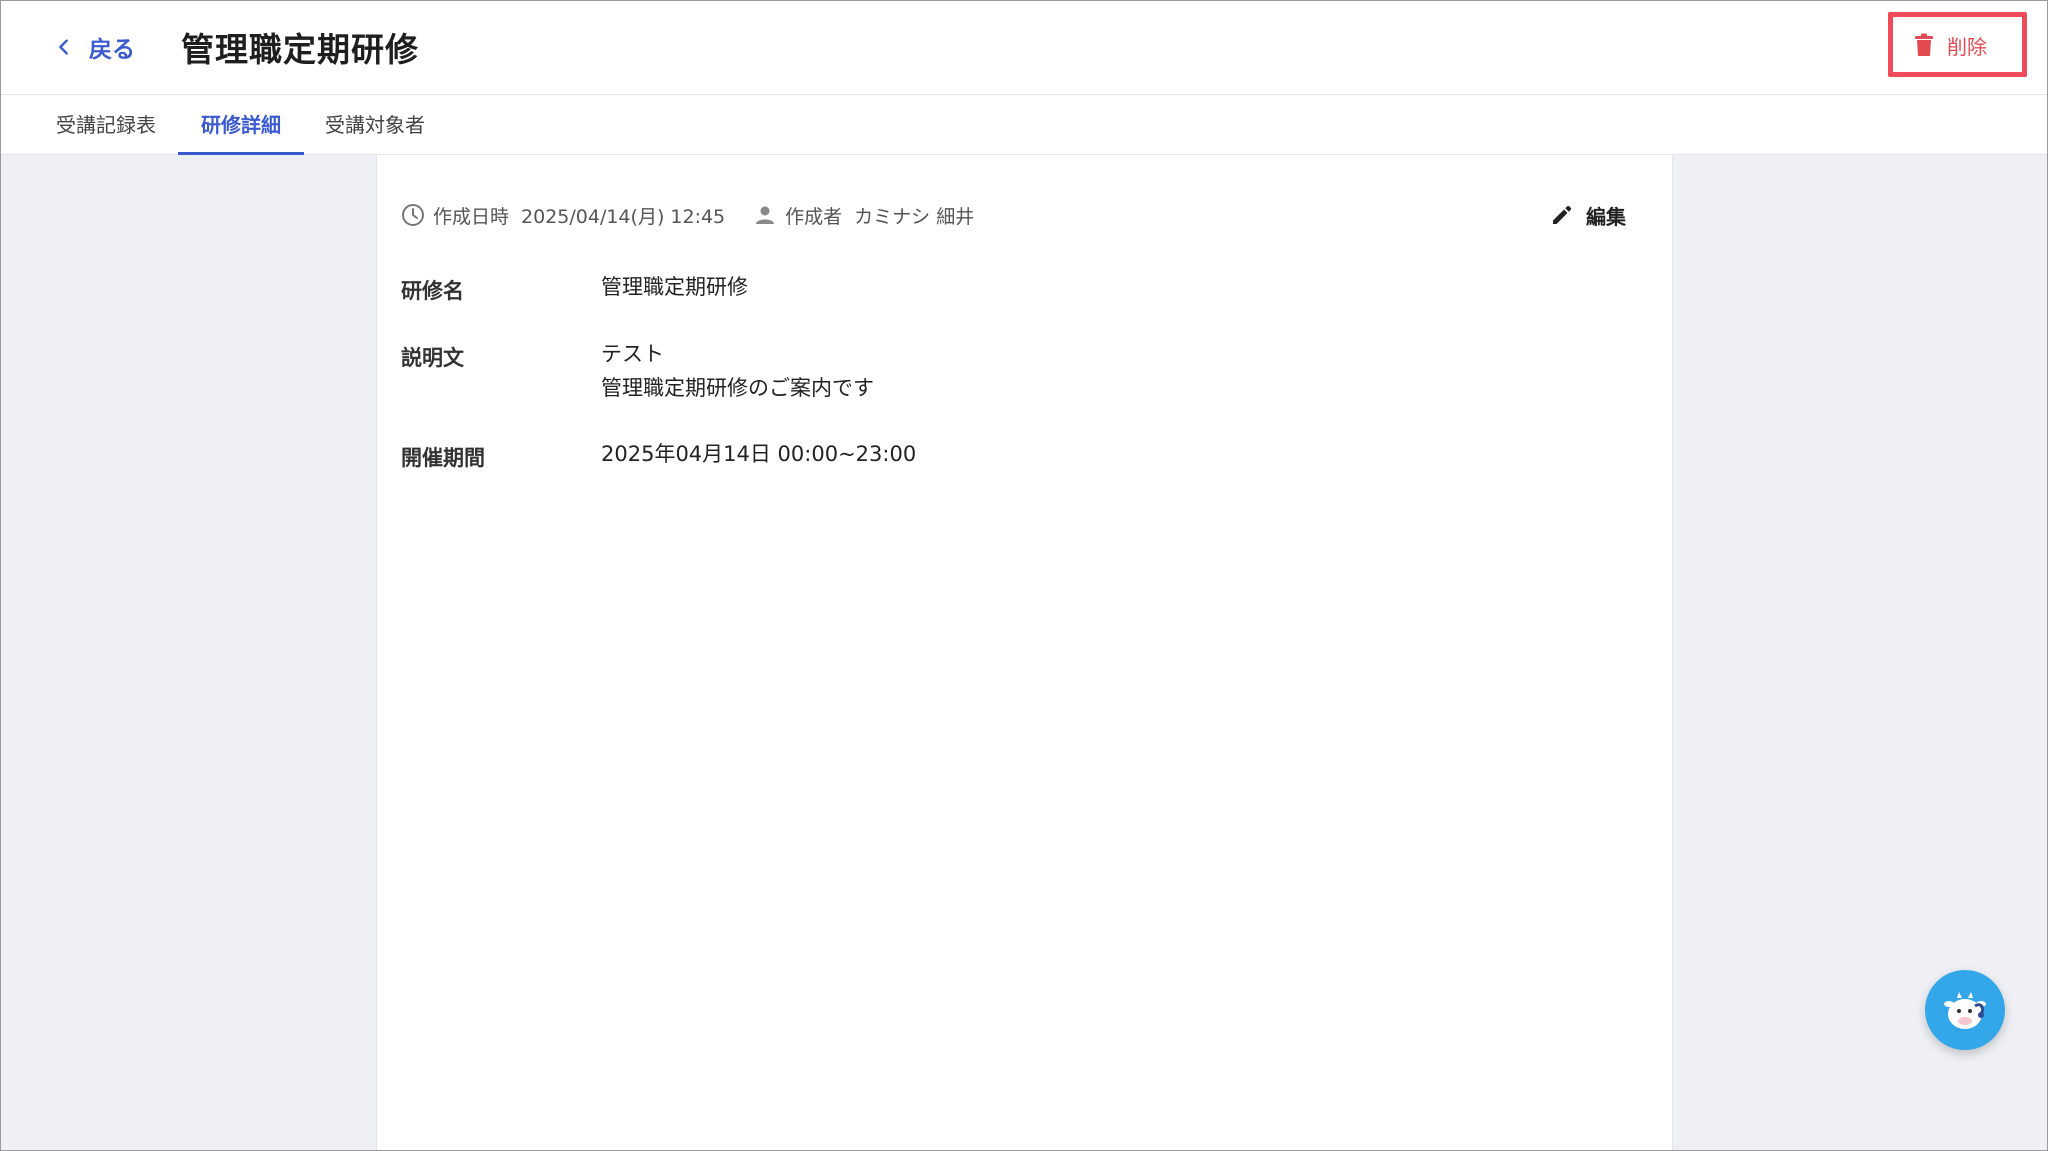 The height and width of the screenshot is (1151, 2048). Describe the element at coordinates (443, 458) in the screenshot. I see `period-label: 開催期間` at that location.